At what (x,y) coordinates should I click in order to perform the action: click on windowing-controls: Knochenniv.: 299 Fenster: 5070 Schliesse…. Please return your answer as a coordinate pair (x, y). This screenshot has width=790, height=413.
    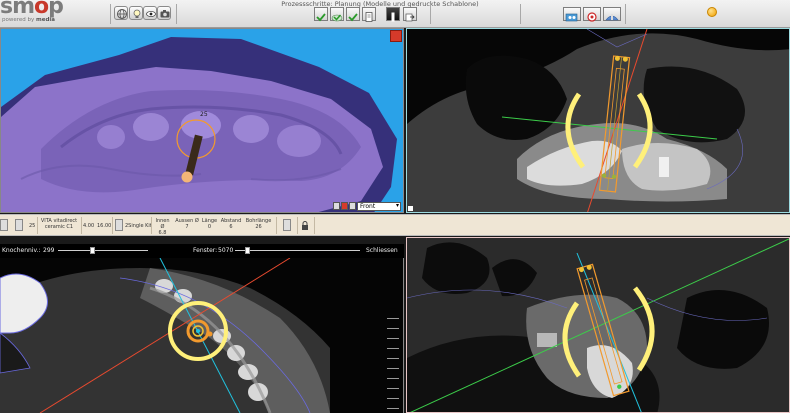
    Looking at the image, I should click on (202, 251).